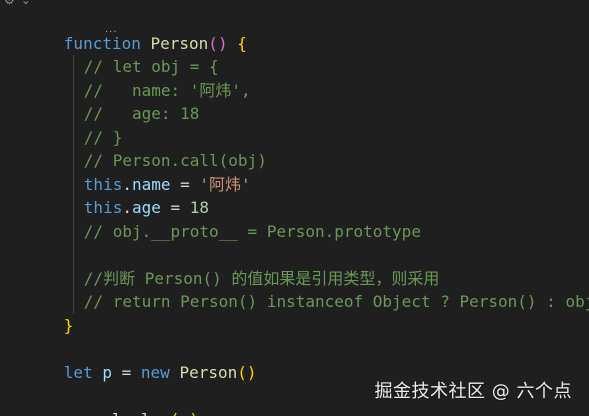  Describe the element at coordinates (297, 55) in the screenshot. I see `code-line-2: // let obj = {` at that location.